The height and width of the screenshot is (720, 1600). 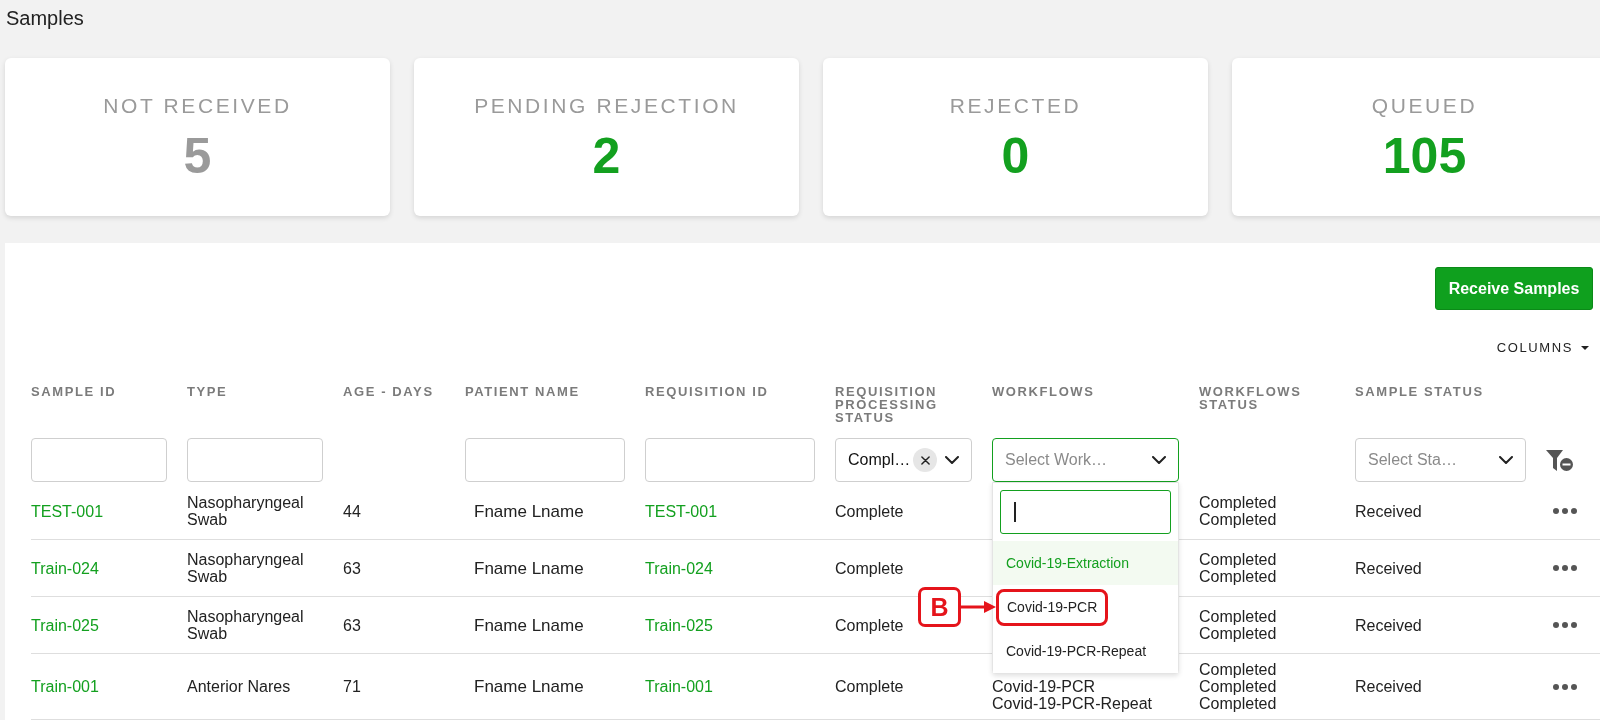 I want to click on columns-menu-button: COLUMNS, so click(x=1542, y=348).